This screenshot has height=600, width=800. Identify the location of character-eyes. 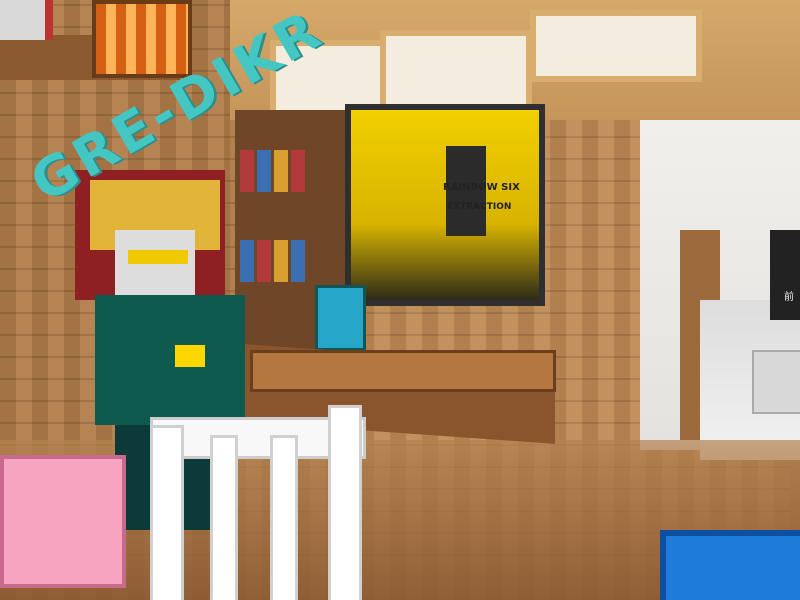
(158, 257).